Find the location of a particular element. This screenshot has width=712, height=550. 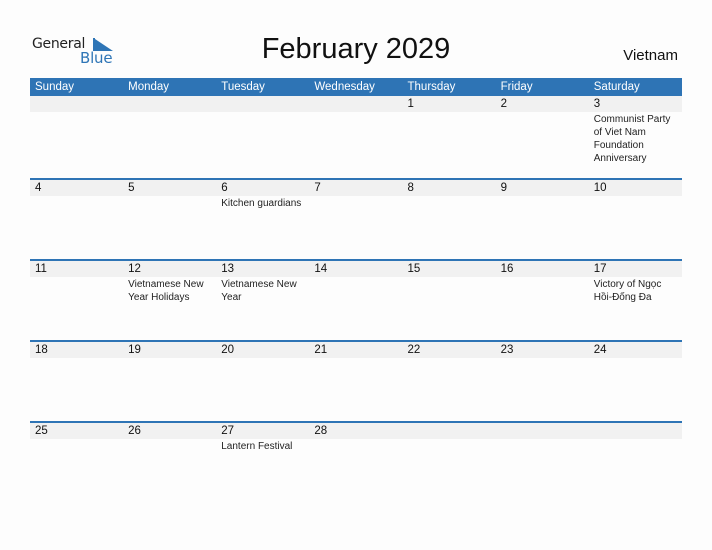

day-cell: 23 is located at coordinates (542, 350).